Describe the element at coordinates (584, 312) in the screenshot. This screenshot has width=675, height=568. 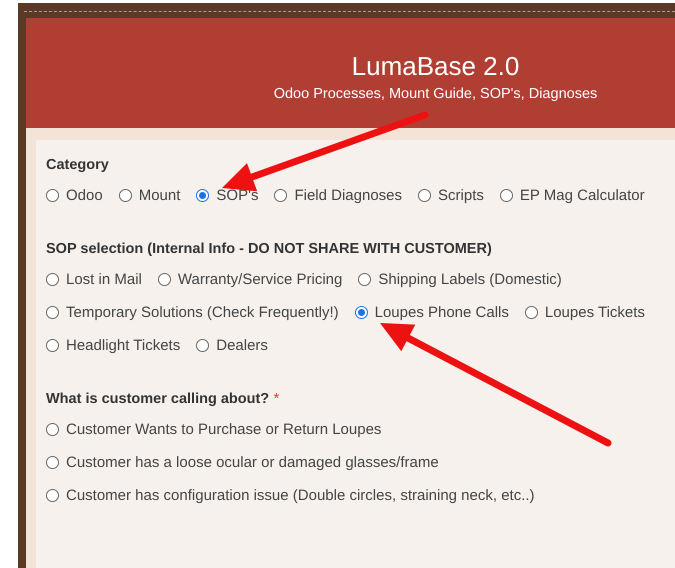
I see `radio-option: Loupes Tickets` at that location.